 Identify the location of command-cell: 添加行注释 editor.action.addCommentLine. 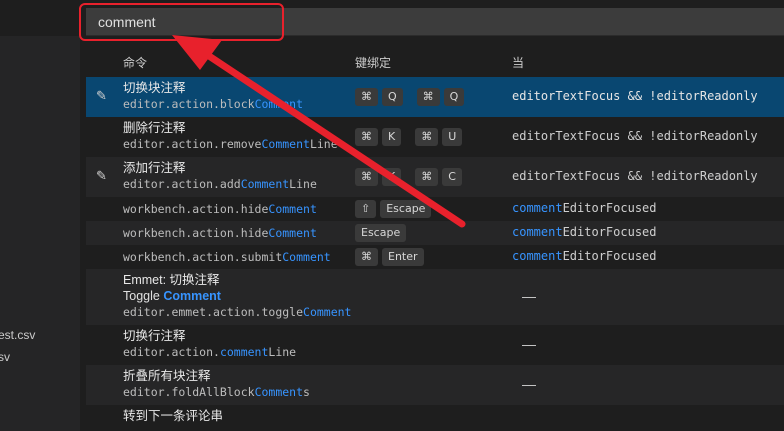
(220, 176).